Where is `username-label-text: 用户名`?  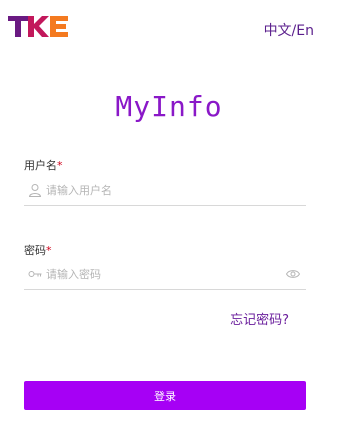 username-label-text: 用户名 is located at coordinates (40, 165).